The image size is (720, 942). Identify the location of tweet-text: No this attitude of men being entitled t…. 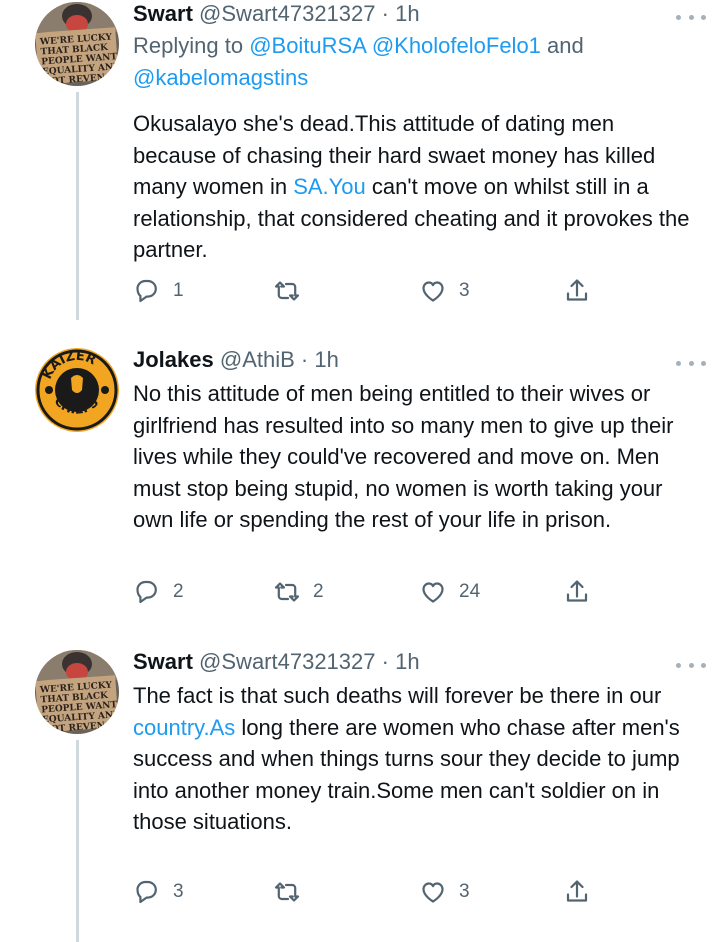
(411, 457).